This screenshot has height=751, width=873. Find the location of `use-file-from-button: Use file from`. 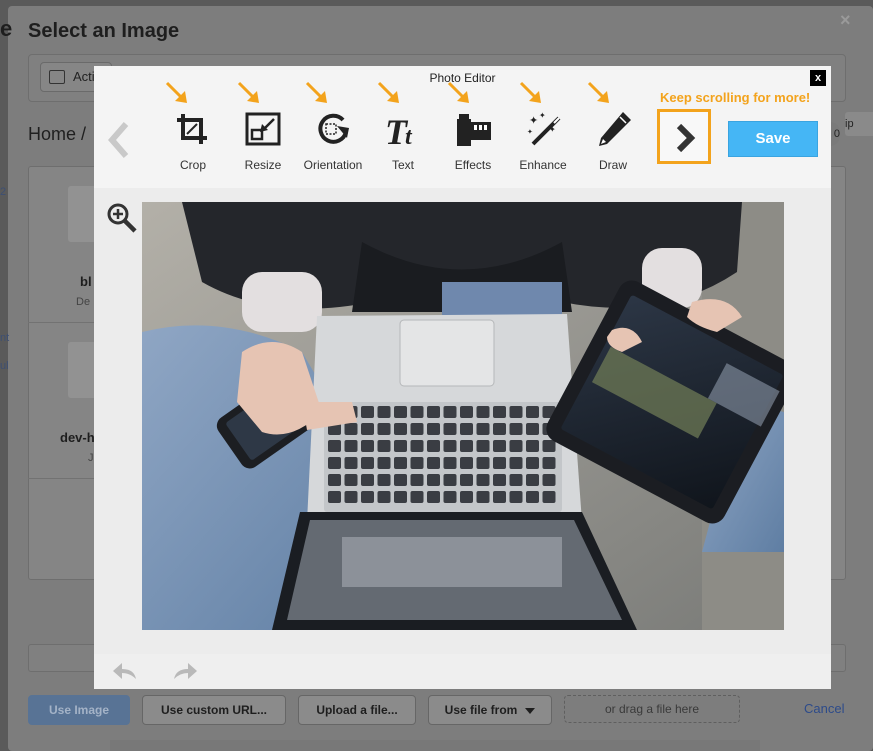

use-file-from-button: Use file from is located at coordinates (490, 710).